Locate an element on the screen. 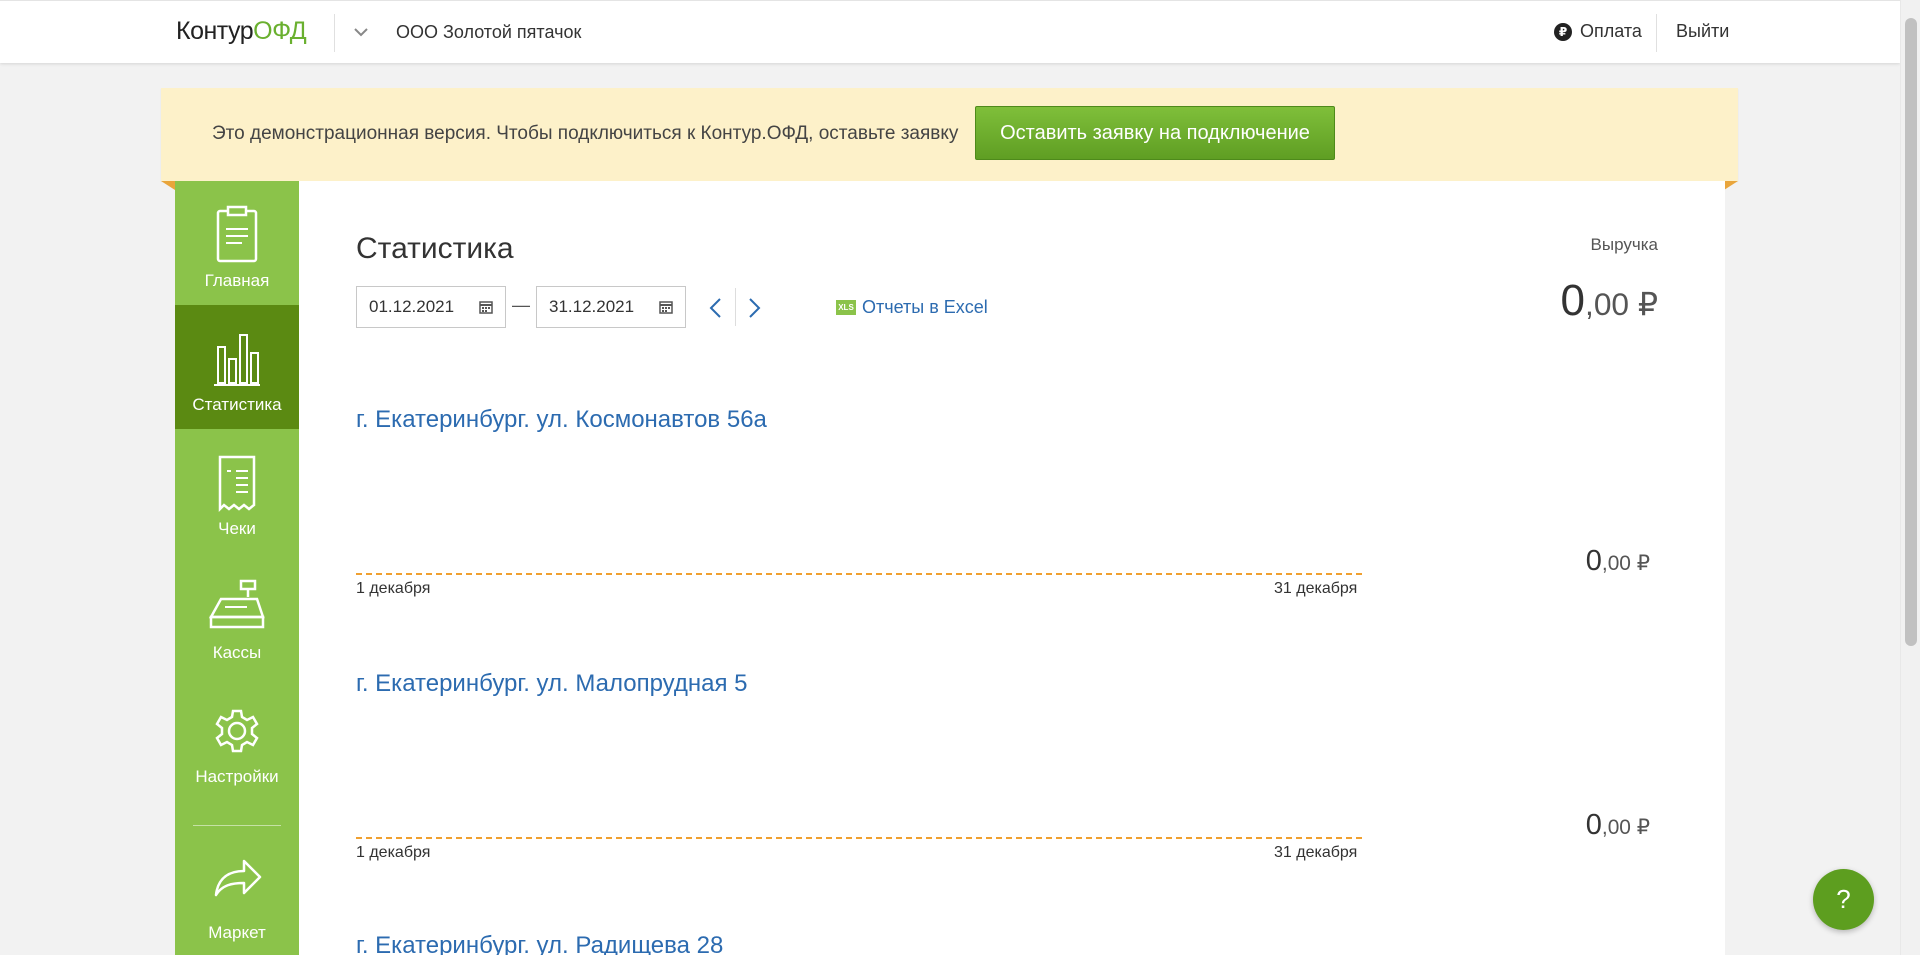 This screenshot has height=955, width=1920. date-from-input: 01.12.2021 is located at coordinates (431, 307).